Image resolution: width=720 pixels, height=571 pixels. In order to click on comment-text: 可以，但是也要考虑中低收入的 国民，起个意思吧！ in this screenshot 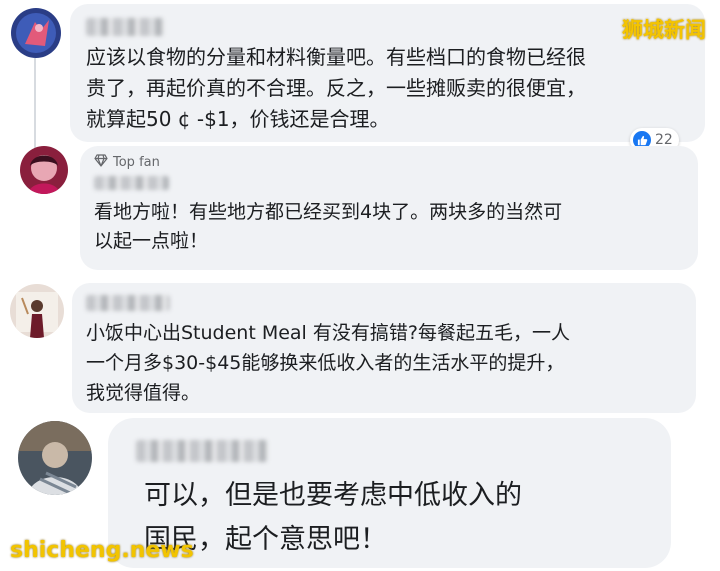, I will do `click(333, 517)`.